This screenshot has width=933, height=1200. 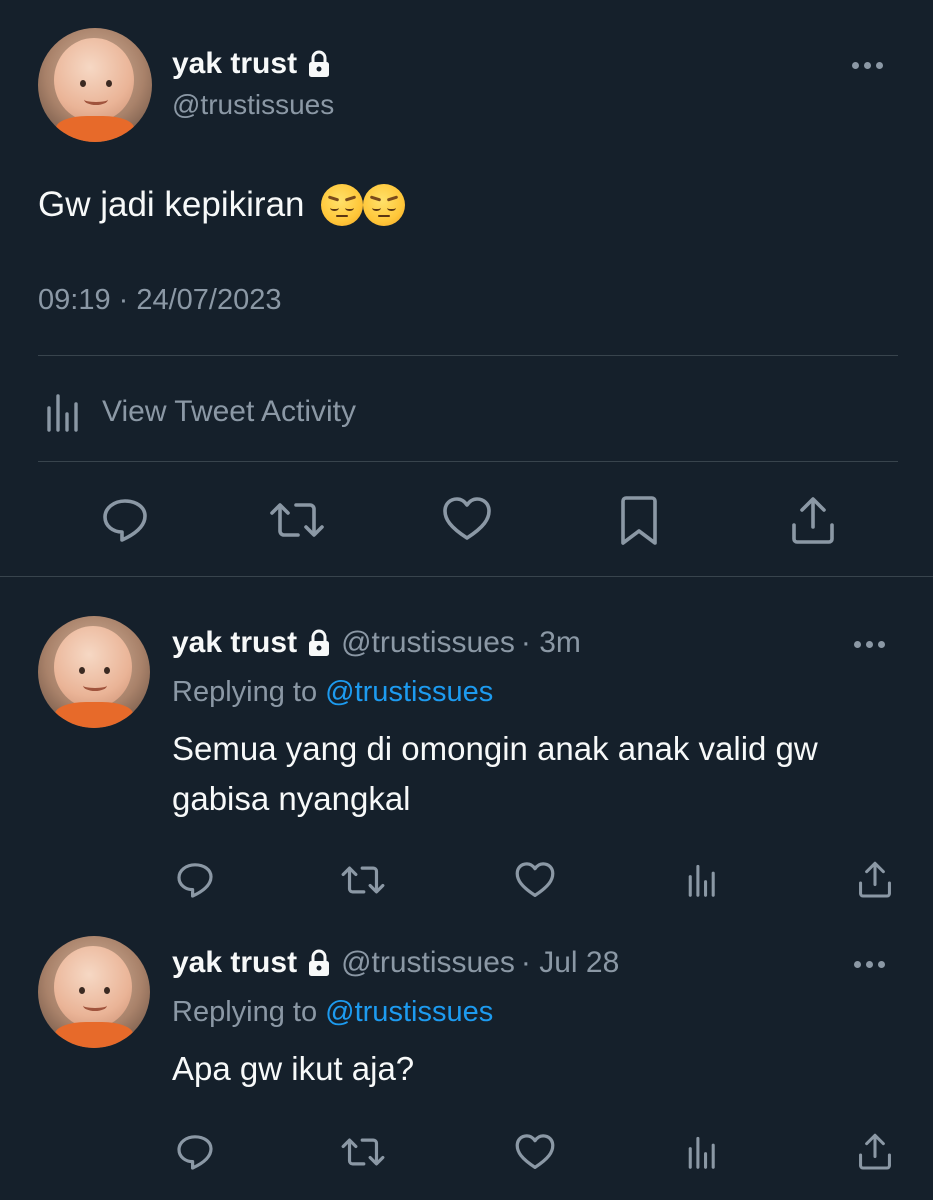 I want to click on reply-header: yak trust @trustissues · Jul 28, so click(x=395, y=963).